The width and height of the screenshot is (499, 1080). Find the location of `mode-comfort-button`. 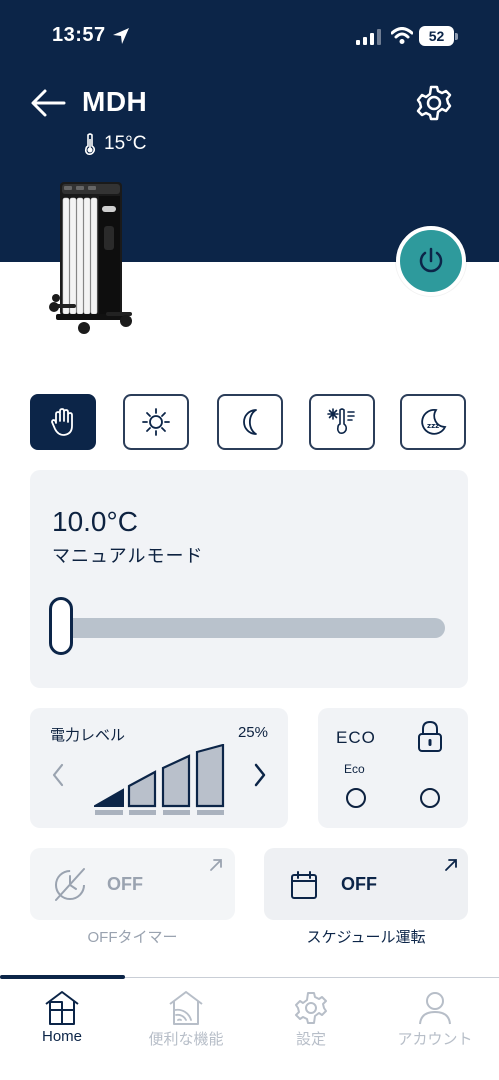

mode-comfort-button is located at coordinates (156, 422).